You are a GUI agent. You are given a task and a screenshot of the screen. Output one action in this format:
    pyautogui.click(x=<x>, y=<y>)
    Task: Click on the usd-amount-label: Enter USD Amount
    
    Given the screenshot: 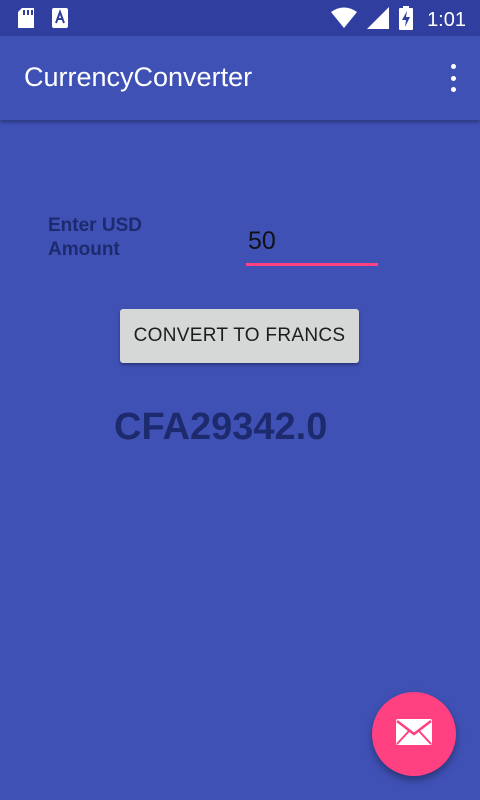 What is the action you would take?
    pyautogui.click(x=95, y=237)
    